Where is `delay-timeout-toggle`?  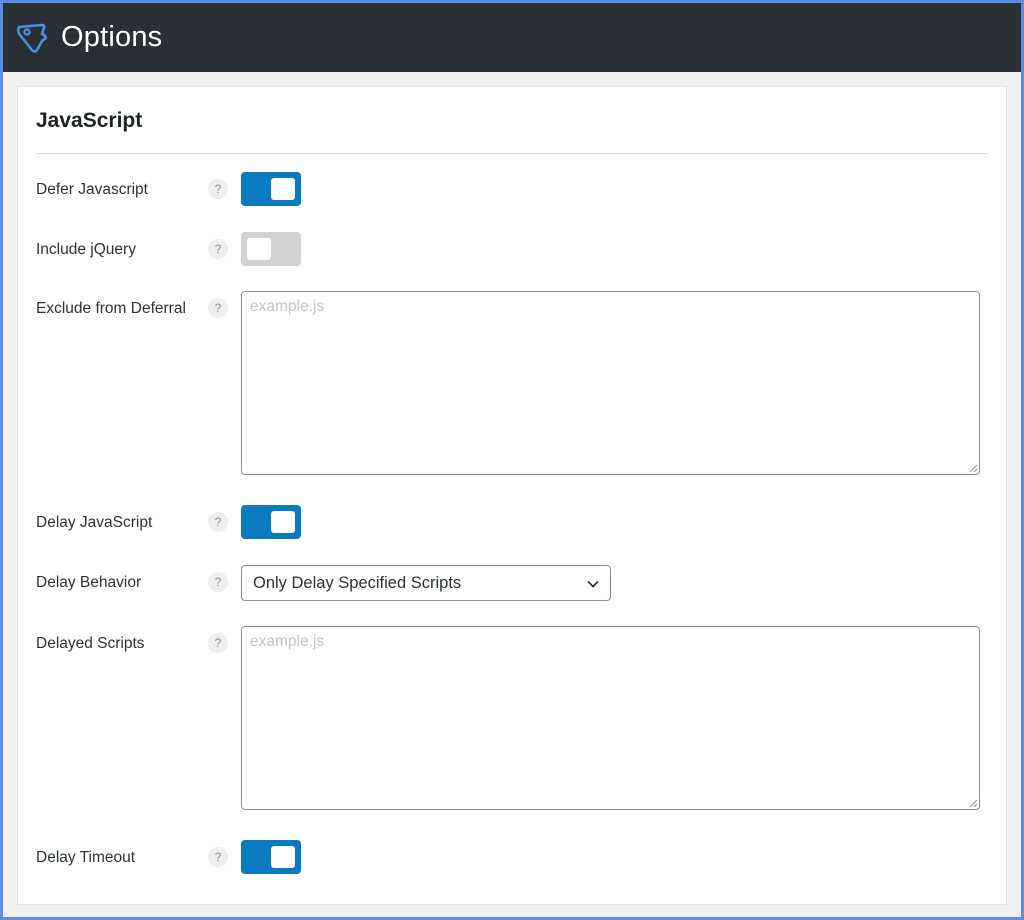
delay-timeout-toggle is located at coordinates (271, 857).